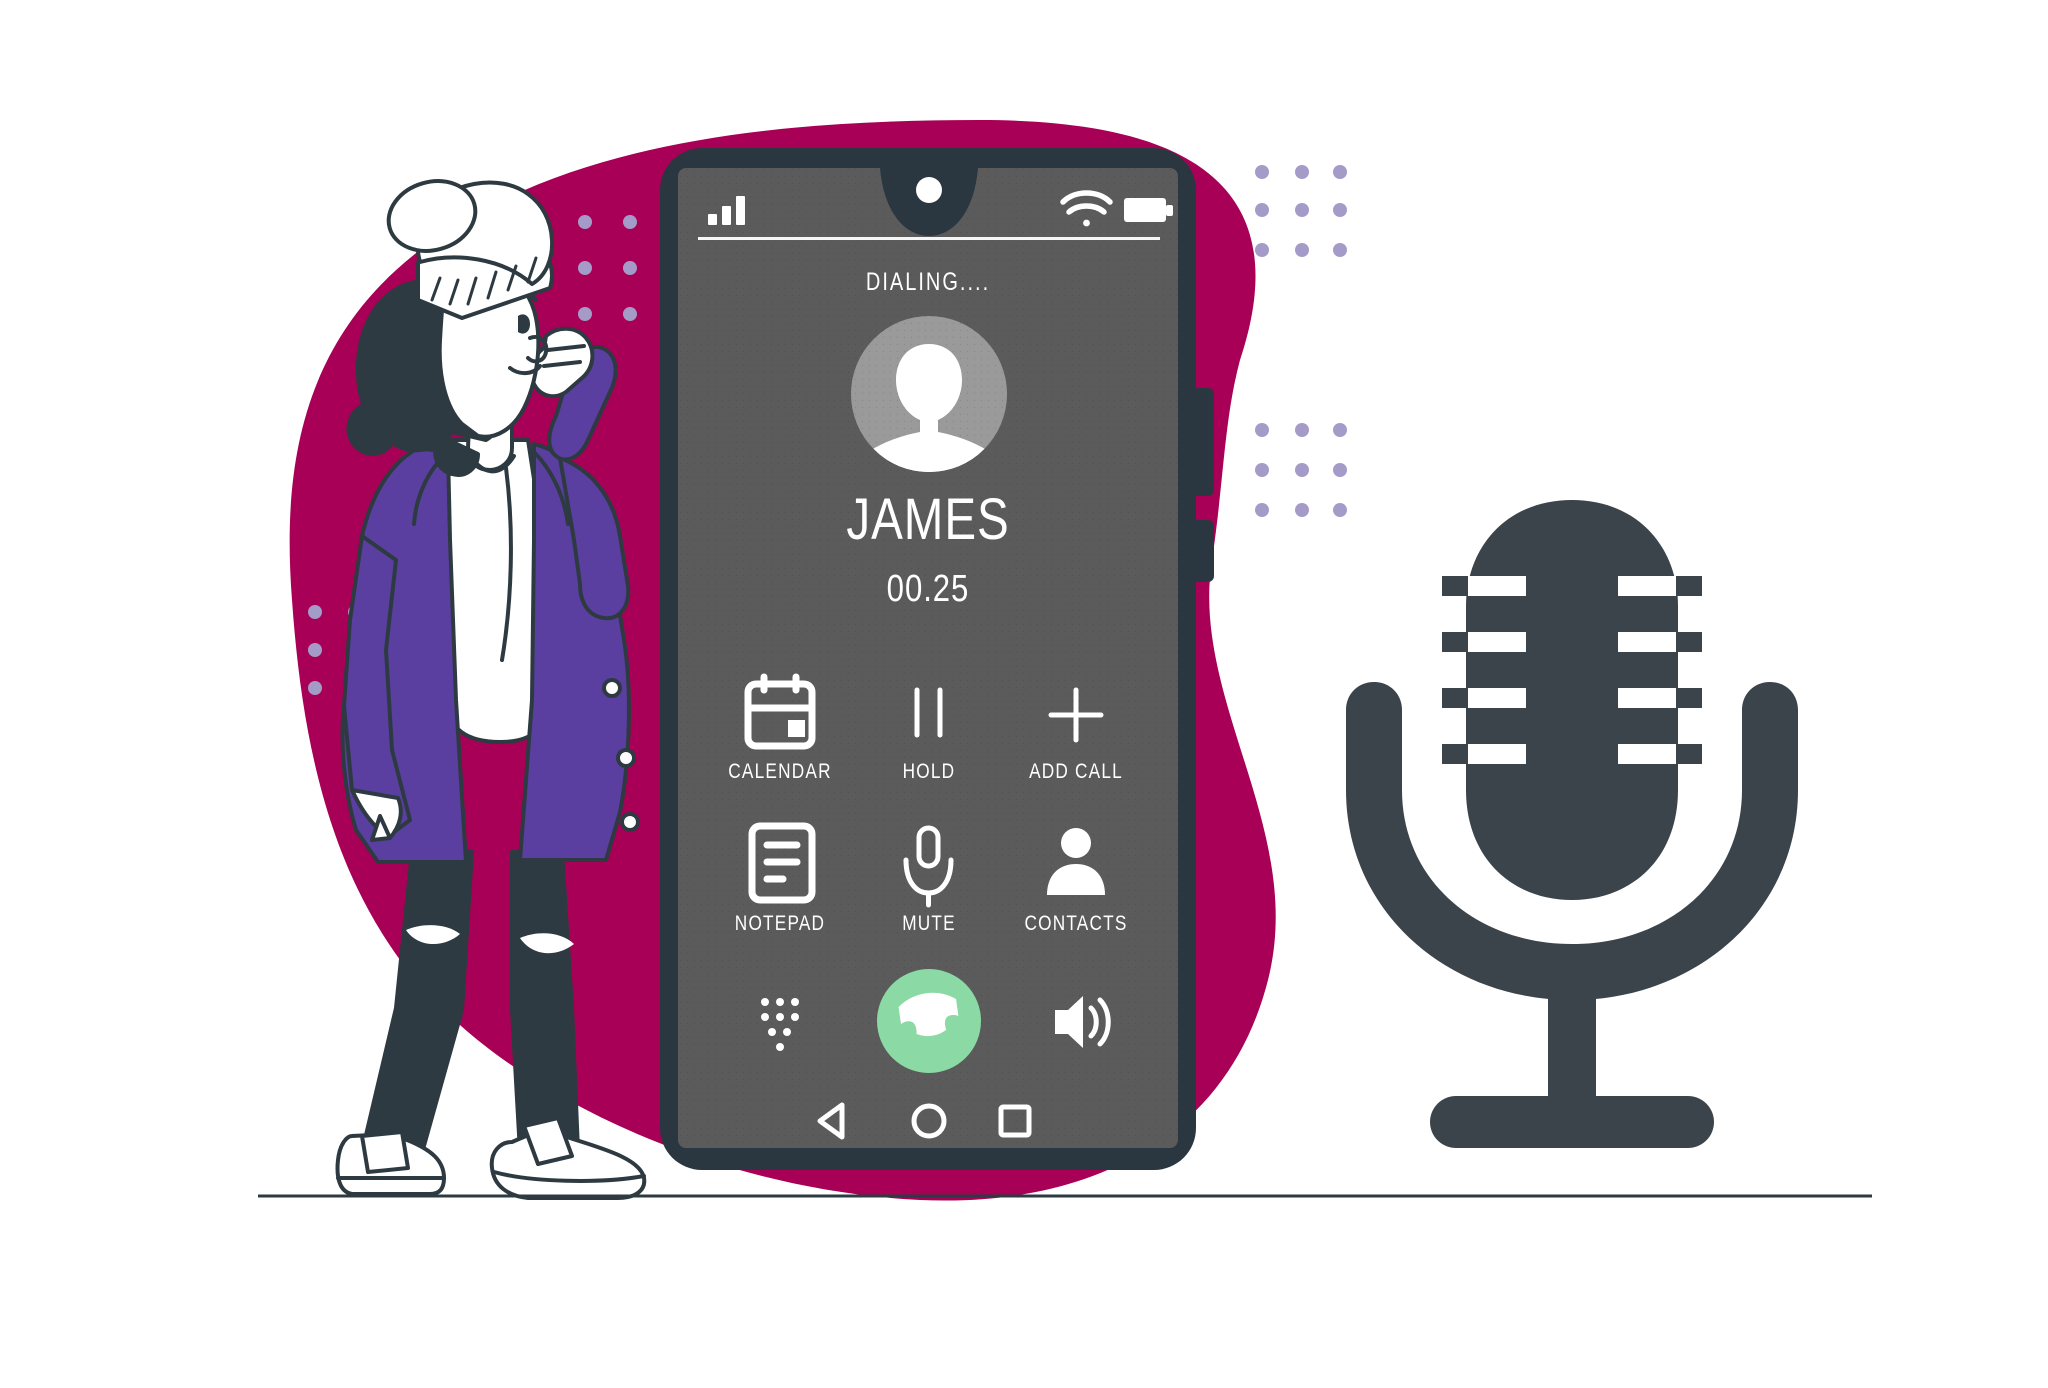  I want to click on front-camera-icon, so click(929, 190).